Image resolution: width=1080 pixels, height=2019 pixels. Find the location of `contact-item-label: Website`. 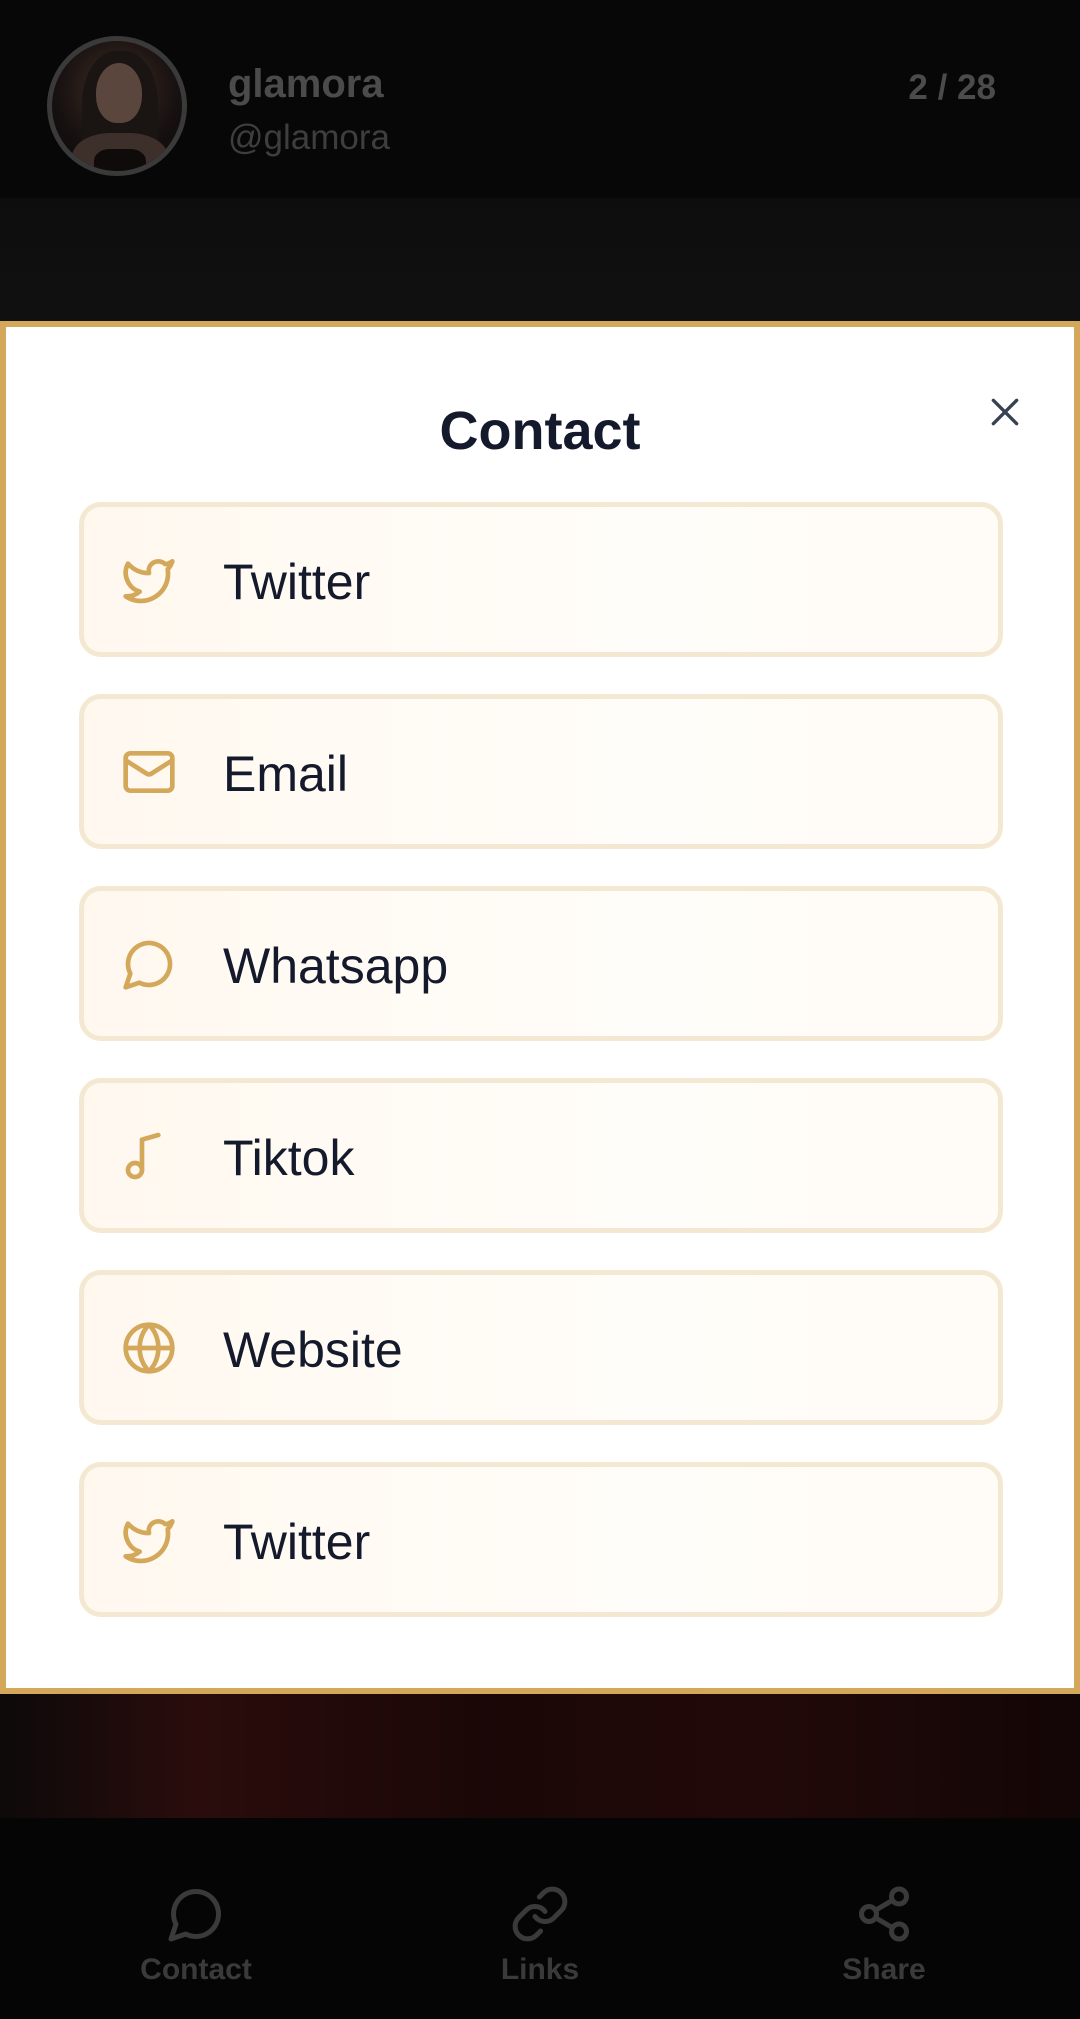

contact-item-label: Website is located at coordinates (313, 1350).